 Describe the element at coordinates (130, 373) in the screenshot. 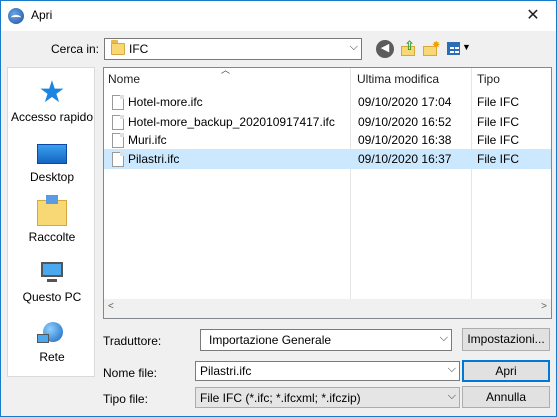

I see `filename-label: Nome file:` at that location.